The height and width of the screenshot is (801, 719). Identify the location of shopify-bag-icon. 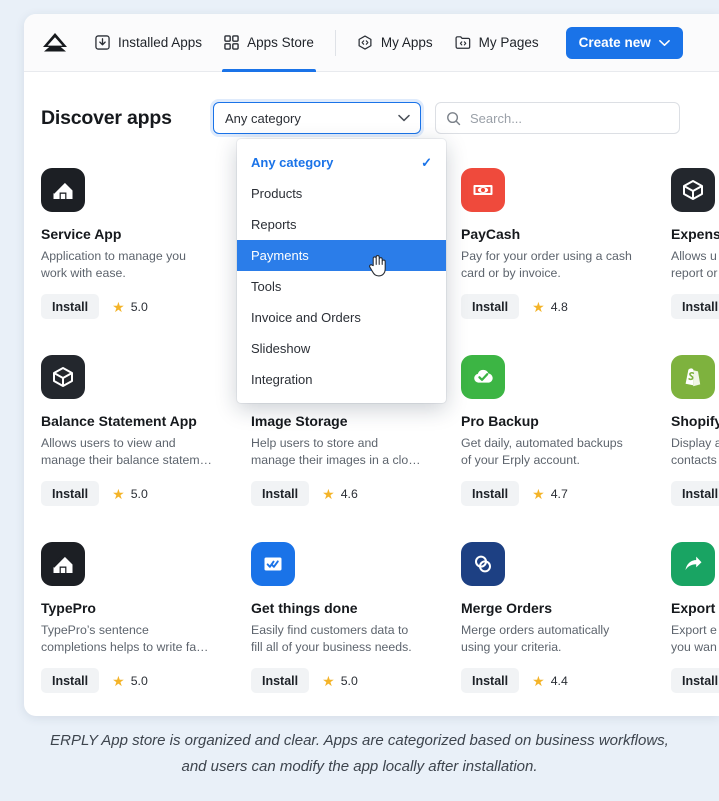
(693, 377).